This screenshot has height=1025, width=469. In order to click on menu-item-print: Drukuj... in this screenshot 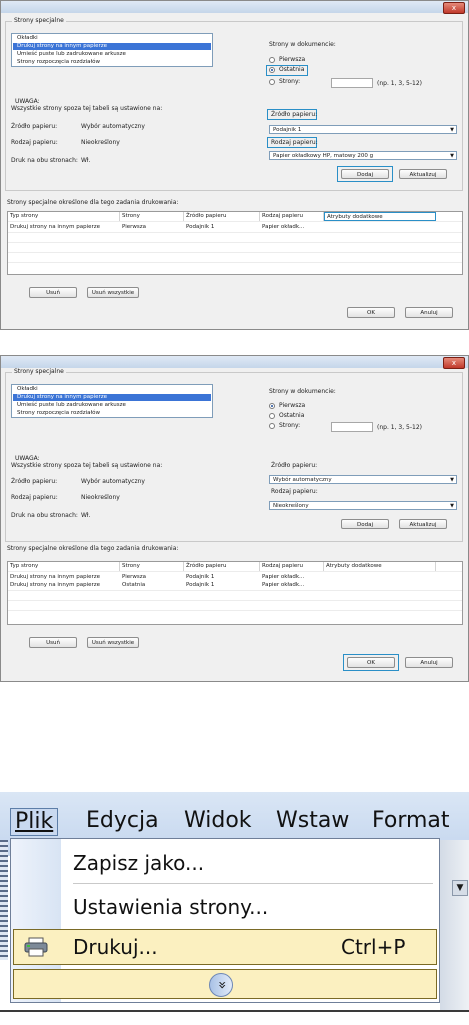, I will do `click(115, 947)`.